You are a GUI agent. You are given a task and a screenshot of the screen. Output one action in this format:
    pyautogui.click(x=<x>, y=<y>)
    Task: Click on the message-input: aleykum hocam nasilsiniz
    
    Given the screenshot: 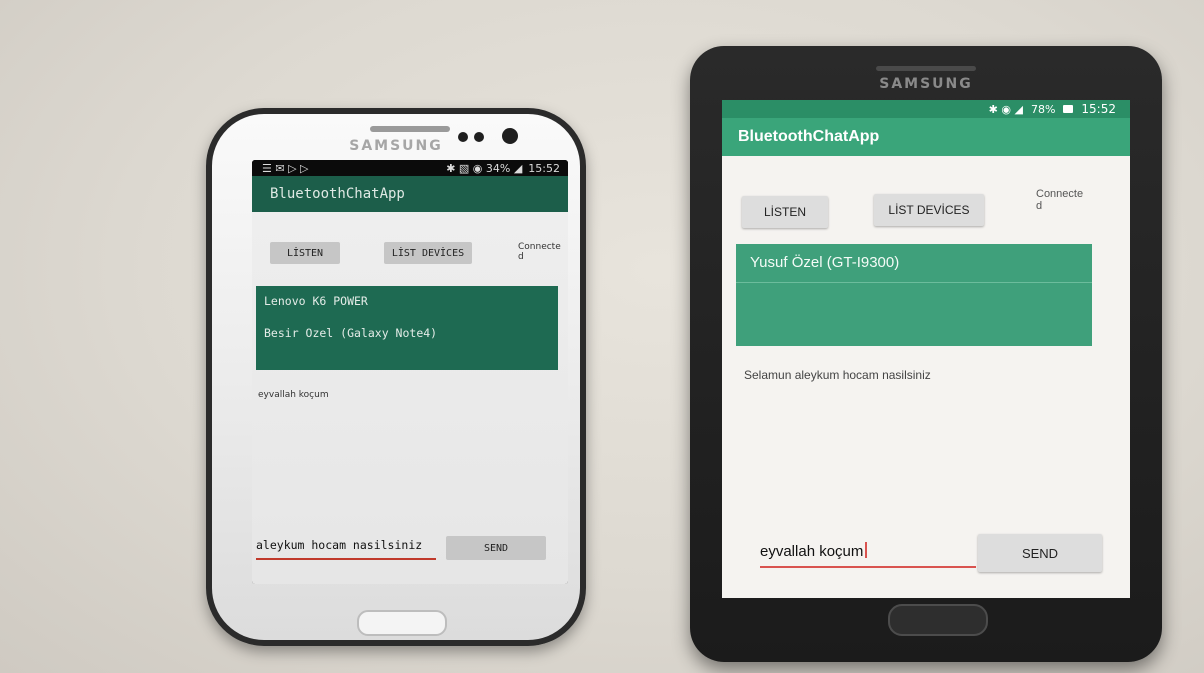 What is the action you would take?
    pyautogui.click(x=346, y=549)
    